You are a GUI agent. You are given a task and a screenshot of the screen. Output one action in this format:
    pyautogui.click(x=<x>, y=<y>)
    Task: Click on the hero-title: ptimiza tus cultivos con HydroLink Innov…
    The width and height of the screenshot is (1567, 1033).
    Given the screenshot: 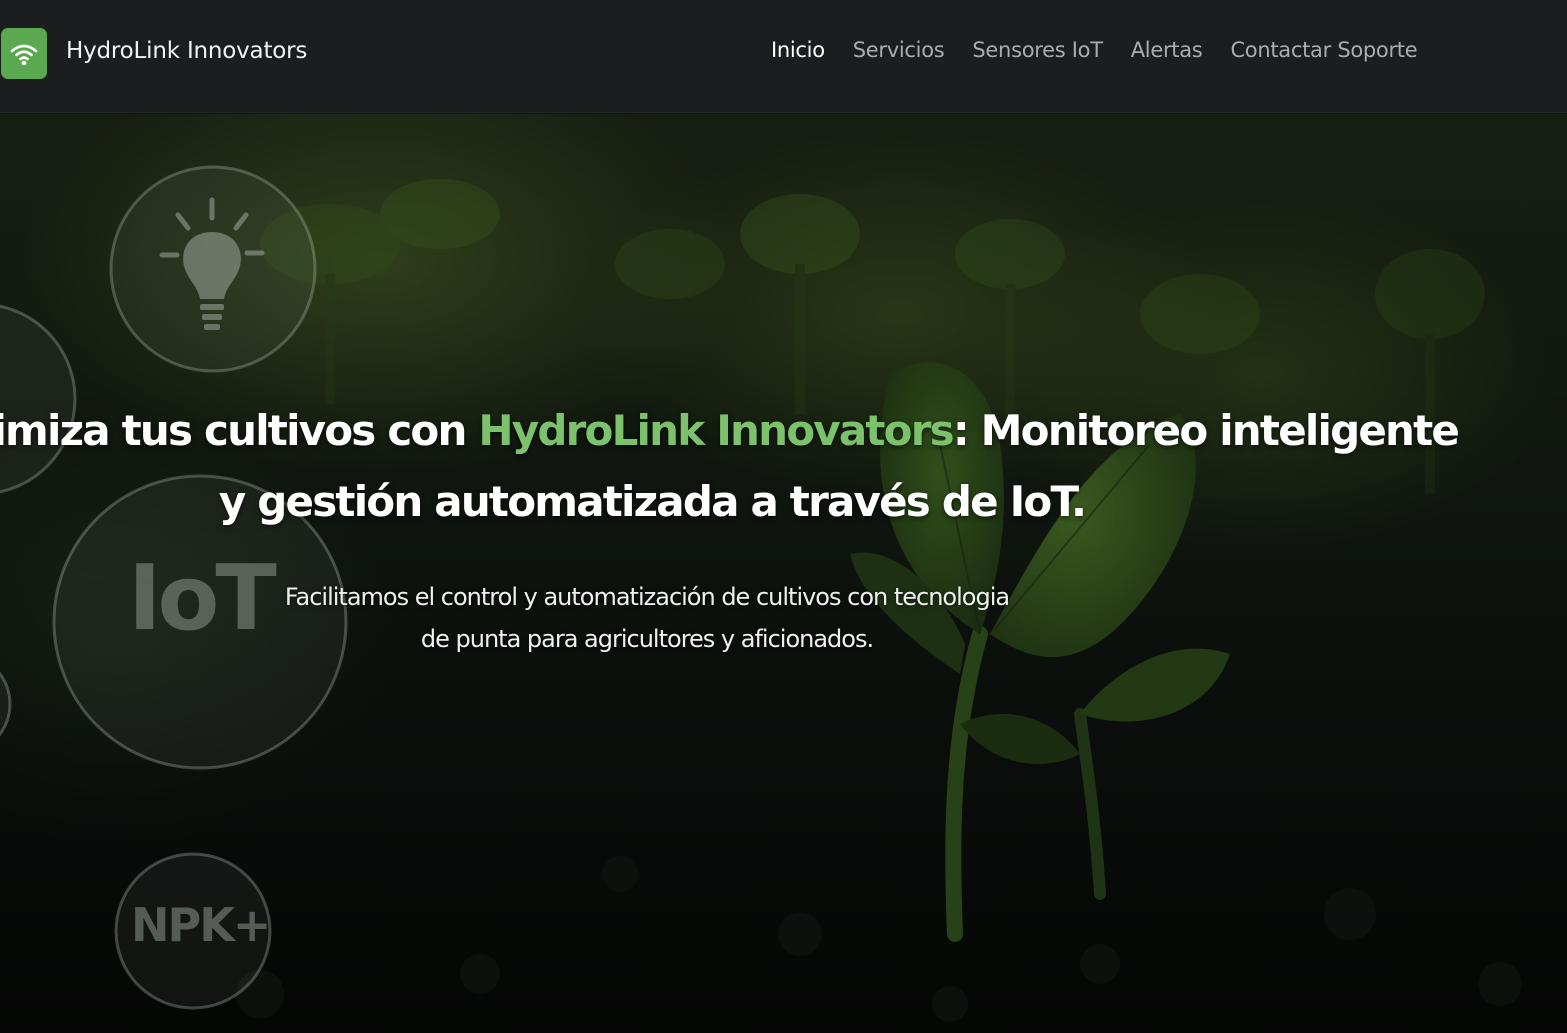 What is the action you would take?
    pyautogui.click(x=762, y=466)
    